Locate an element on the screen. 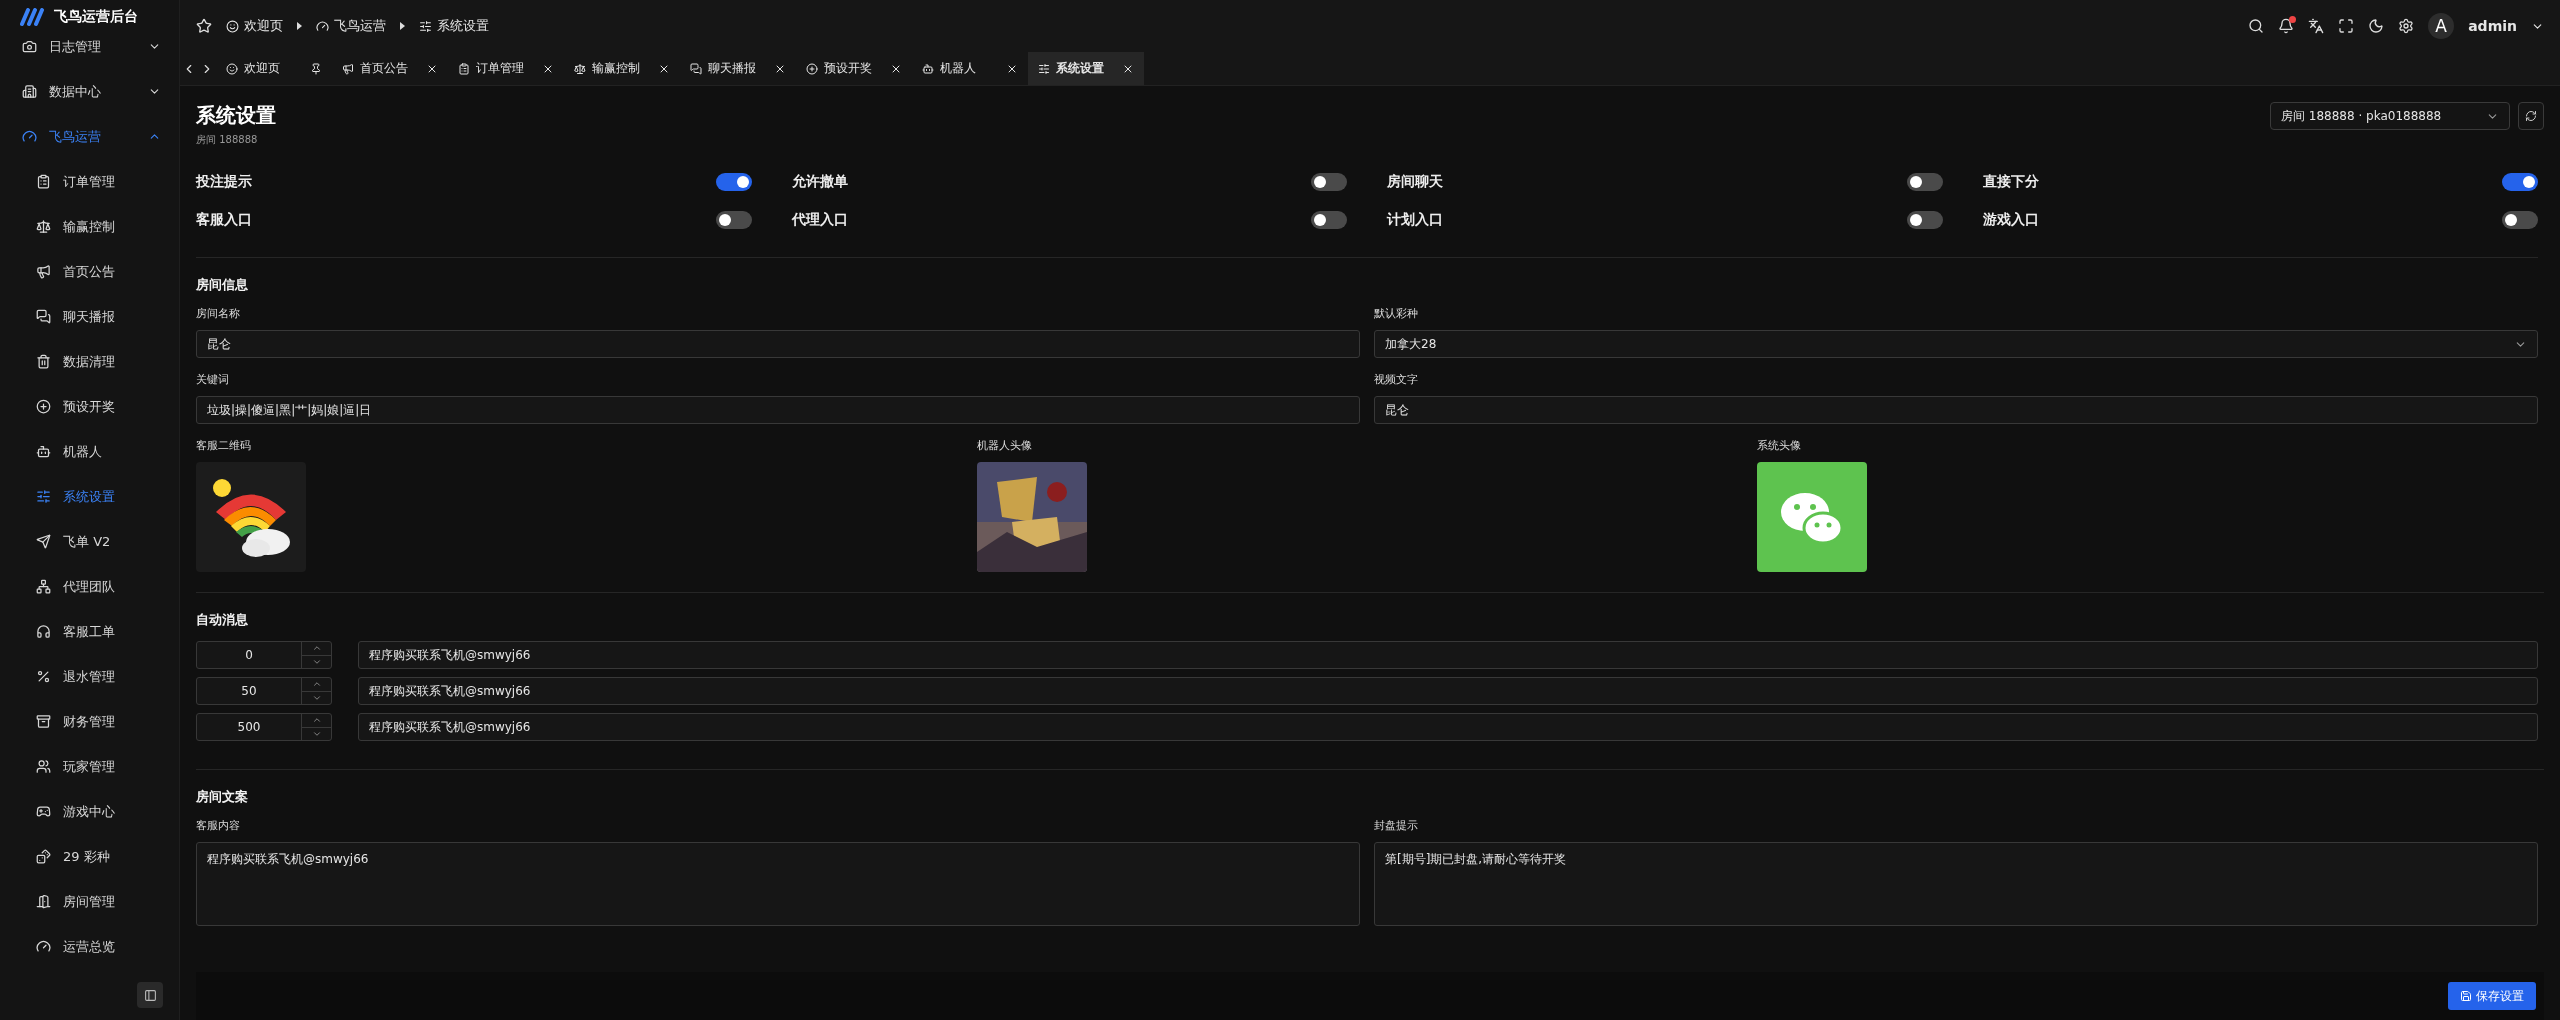 This screenshot has width=2560, height=1020. percent-icon is located at coordinates (43, 676).